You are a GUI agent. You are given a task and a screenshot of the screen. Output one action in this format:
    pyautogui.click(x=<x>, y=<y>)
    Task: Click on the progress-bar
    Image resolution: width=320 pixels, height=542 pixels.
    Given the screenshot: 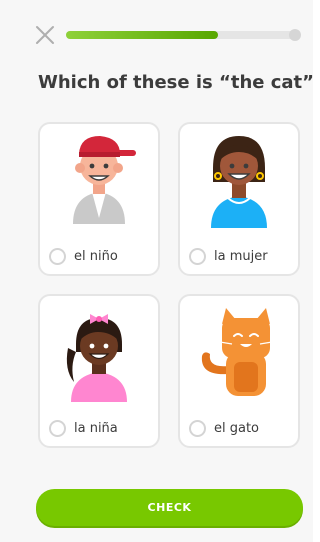 What is the action you would take?
    pyautogui.click(x=183, y=35)
    